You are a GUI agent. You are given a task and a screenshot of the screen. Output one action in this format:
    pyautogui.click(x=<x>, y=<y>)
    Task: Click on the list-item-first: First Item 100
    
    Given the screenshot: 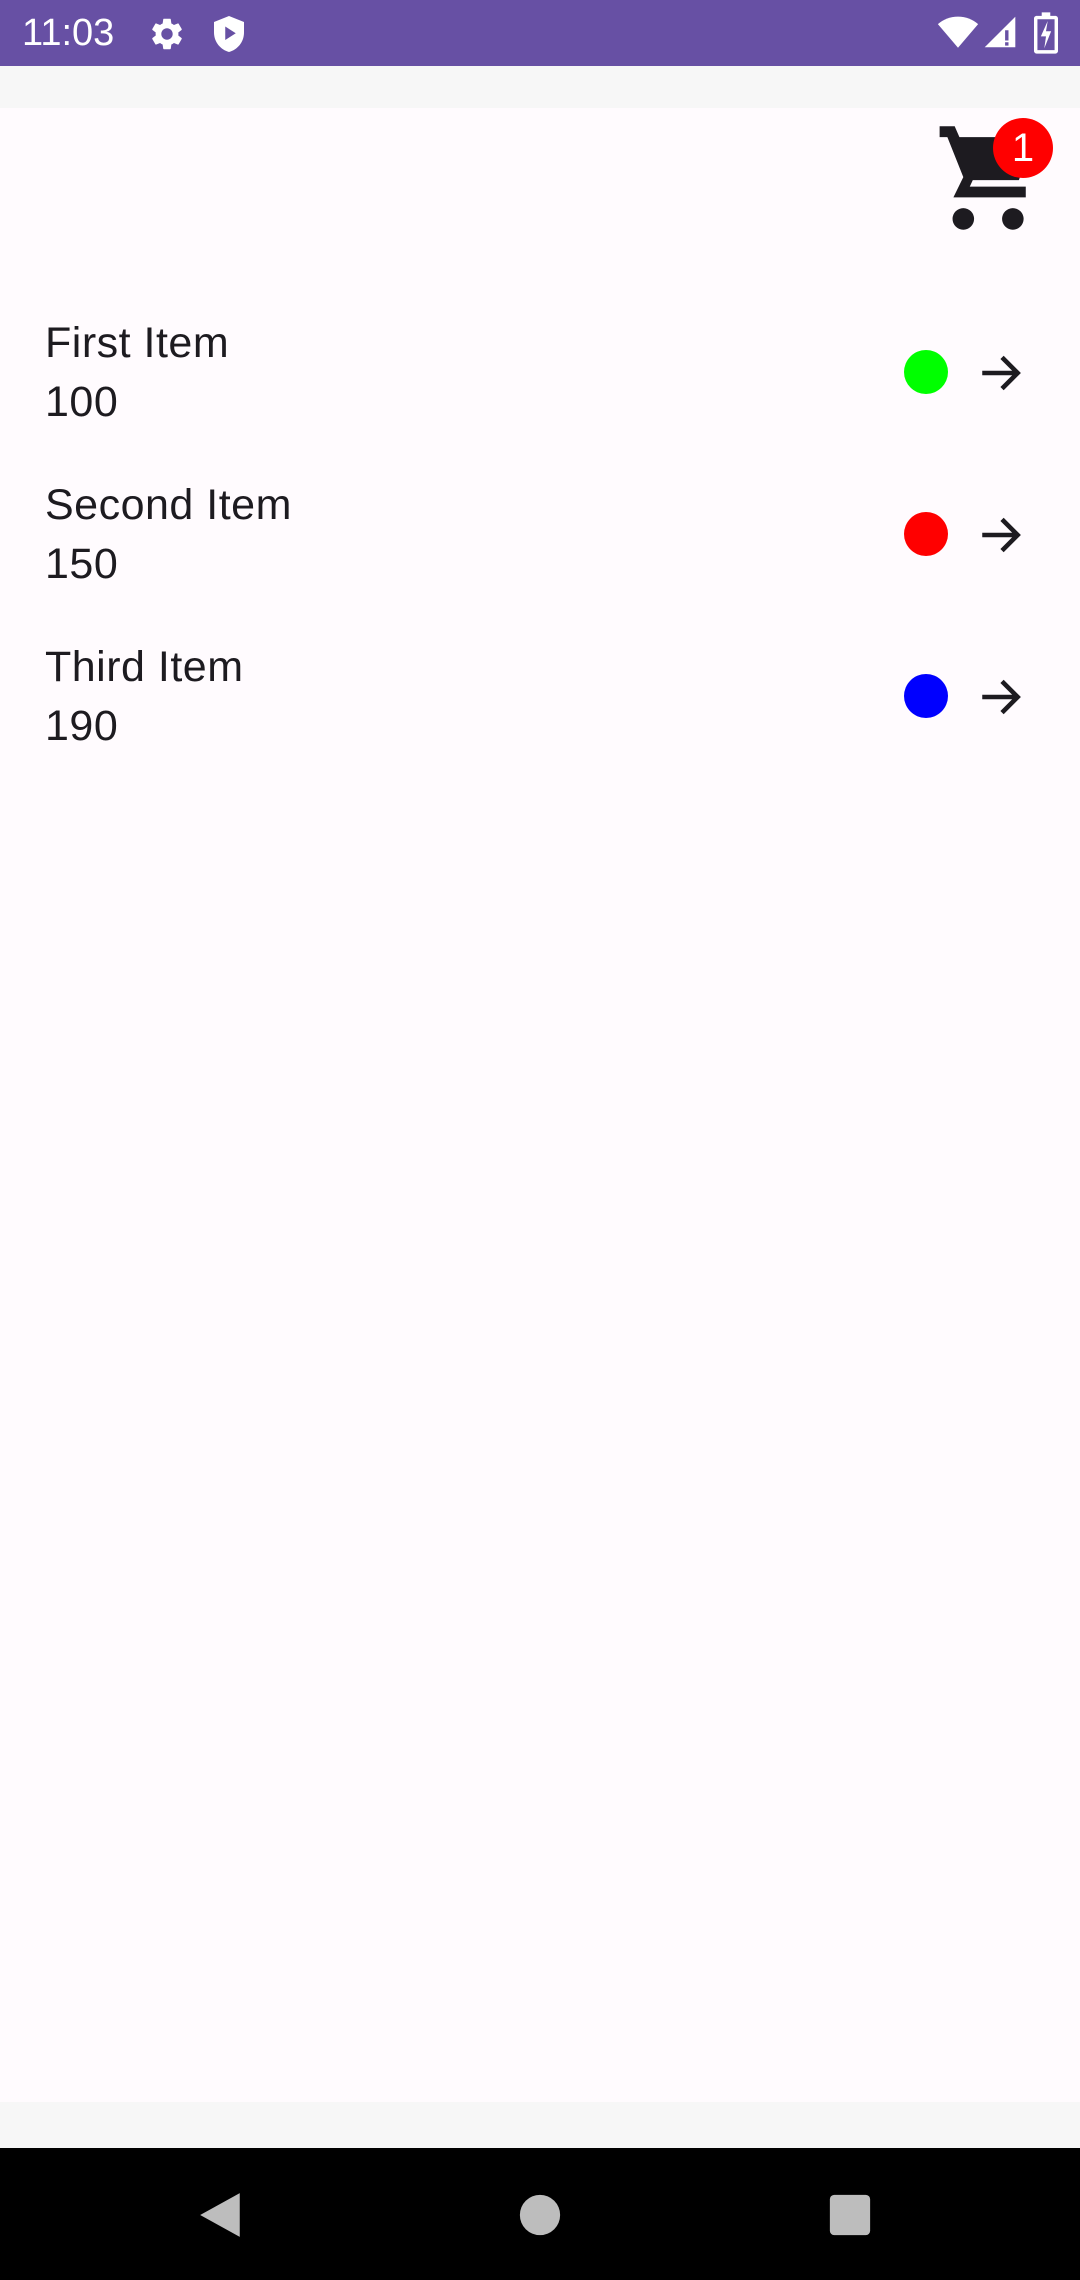 What is the action you would take?
    pyautogui.click(x=540, y=381)
    